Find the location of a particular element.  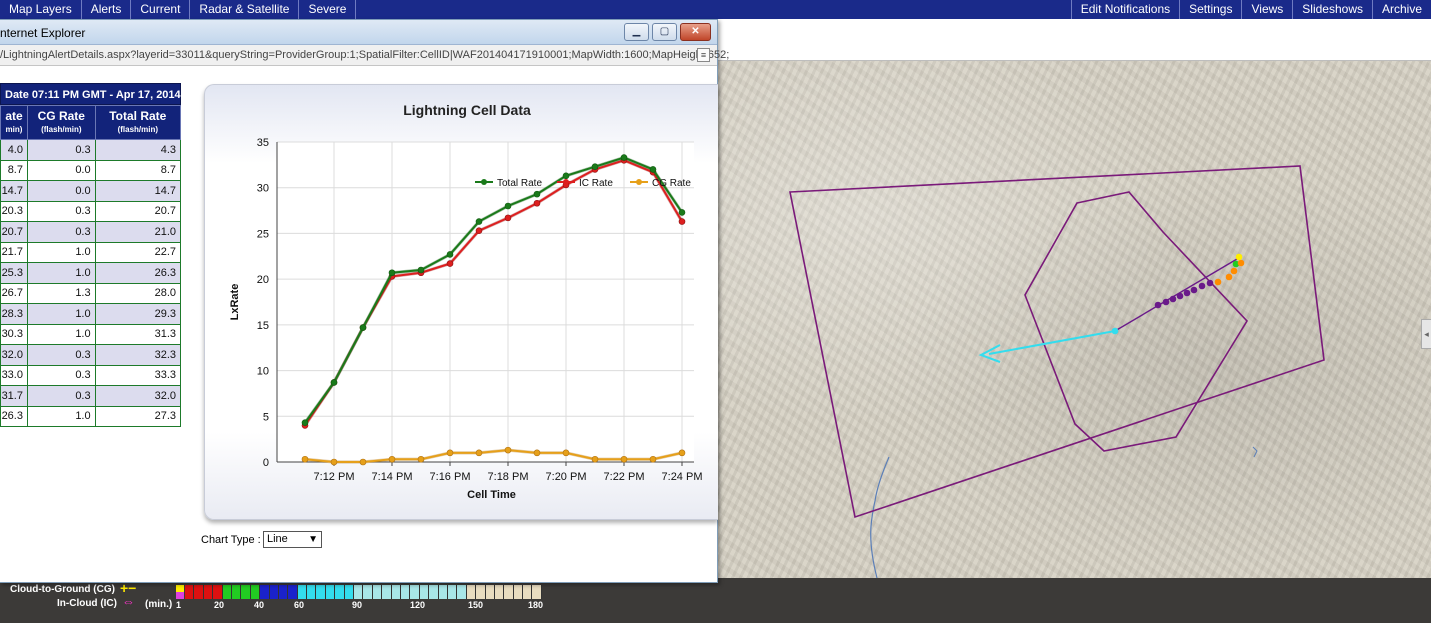

legend-tick-label: 1 is located at coordinates (179, 605).